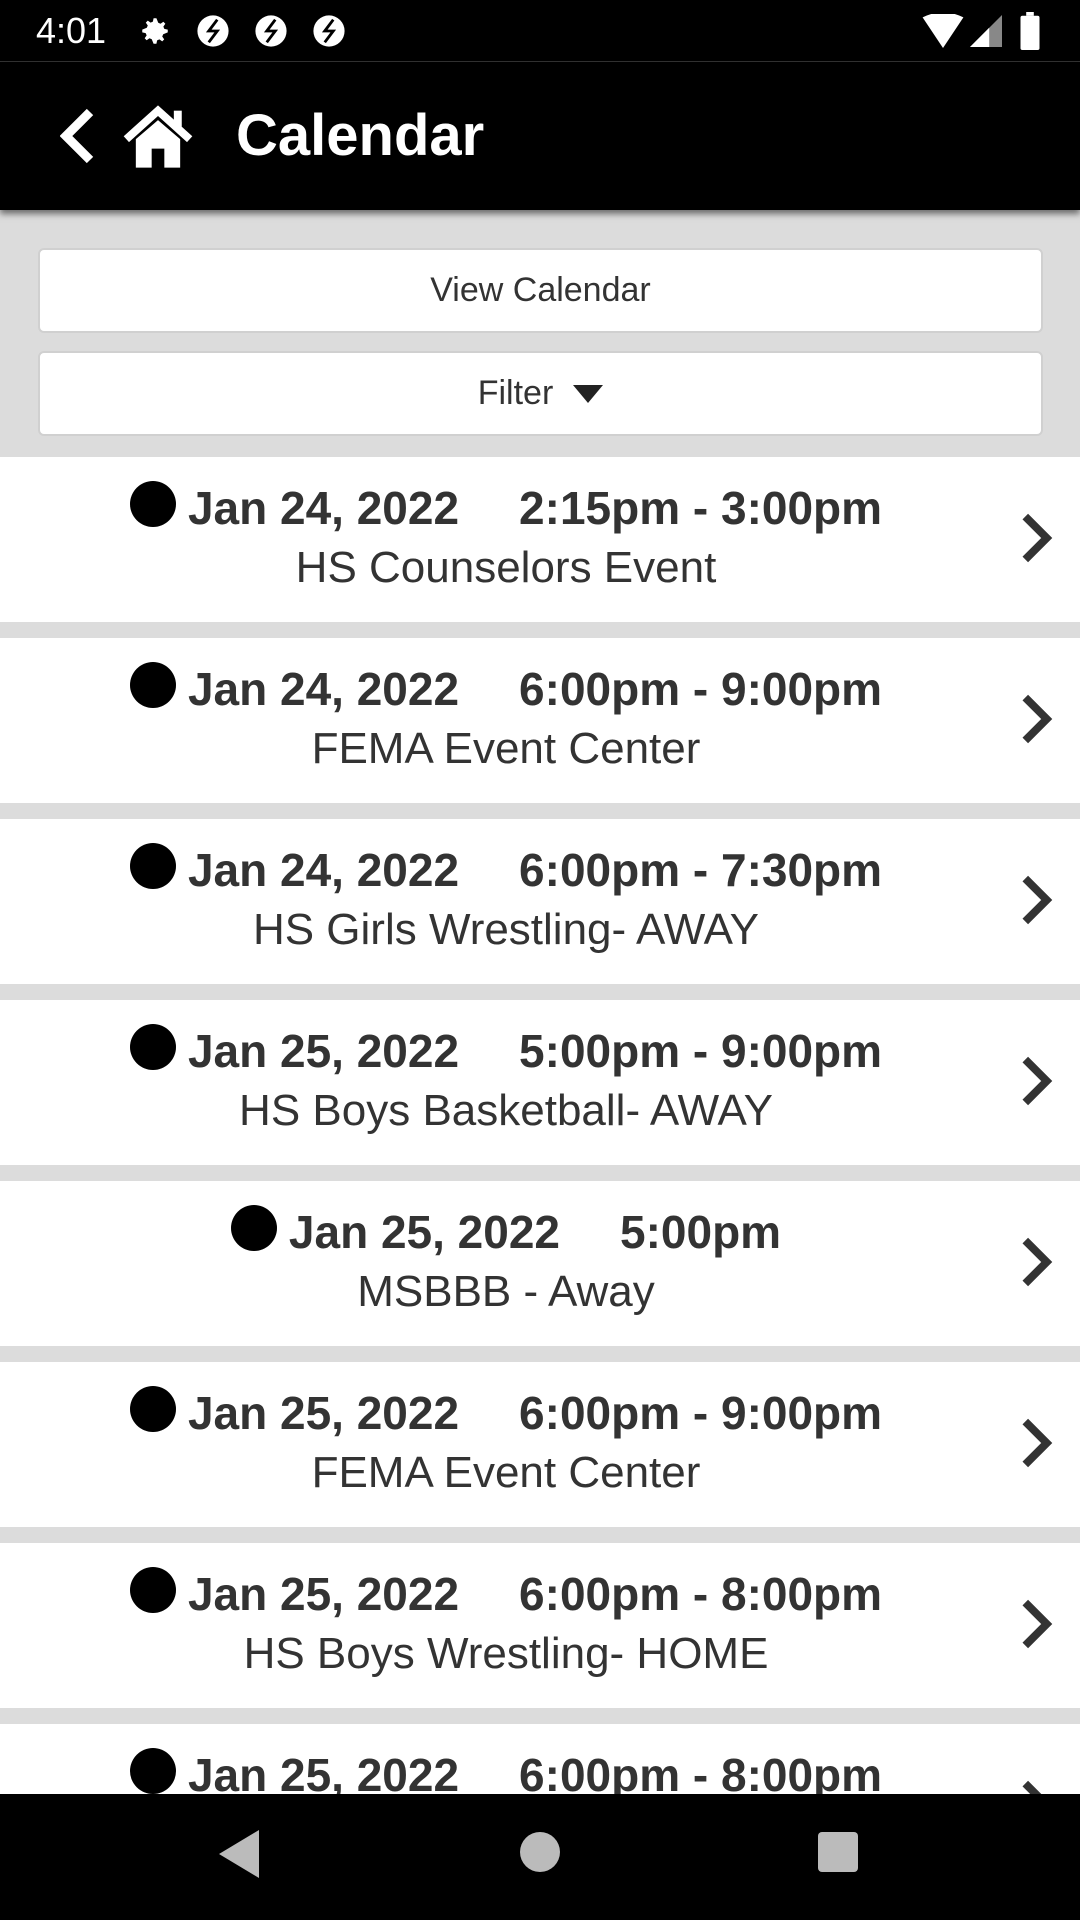 The height and width of the screenshot is (1920, 1080). What do you see at coordinates (155, 31) in the screenshot?
I see `gear-icon` at bounding box center [155, 31].